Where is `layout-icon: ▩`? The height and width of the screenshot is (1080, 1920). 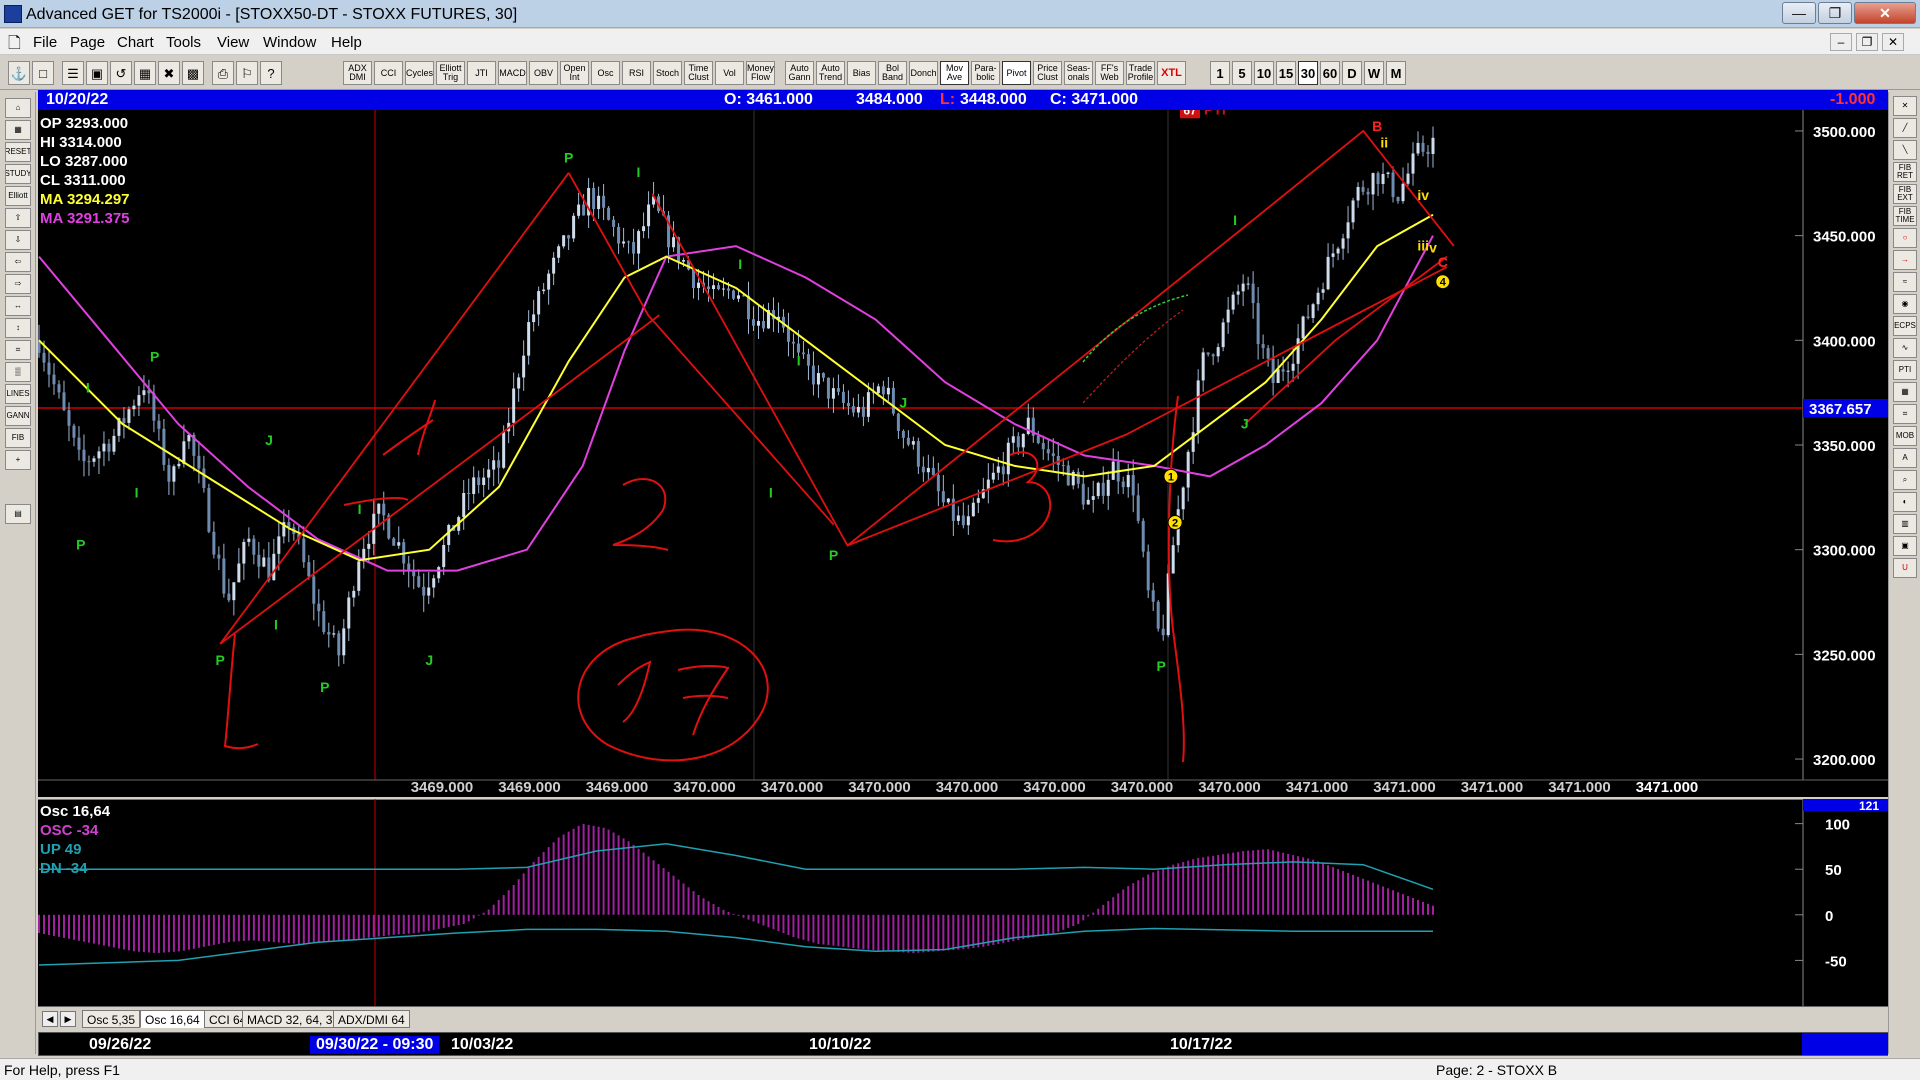 layout-icon: ▩ is located at coordinates (193, 73).